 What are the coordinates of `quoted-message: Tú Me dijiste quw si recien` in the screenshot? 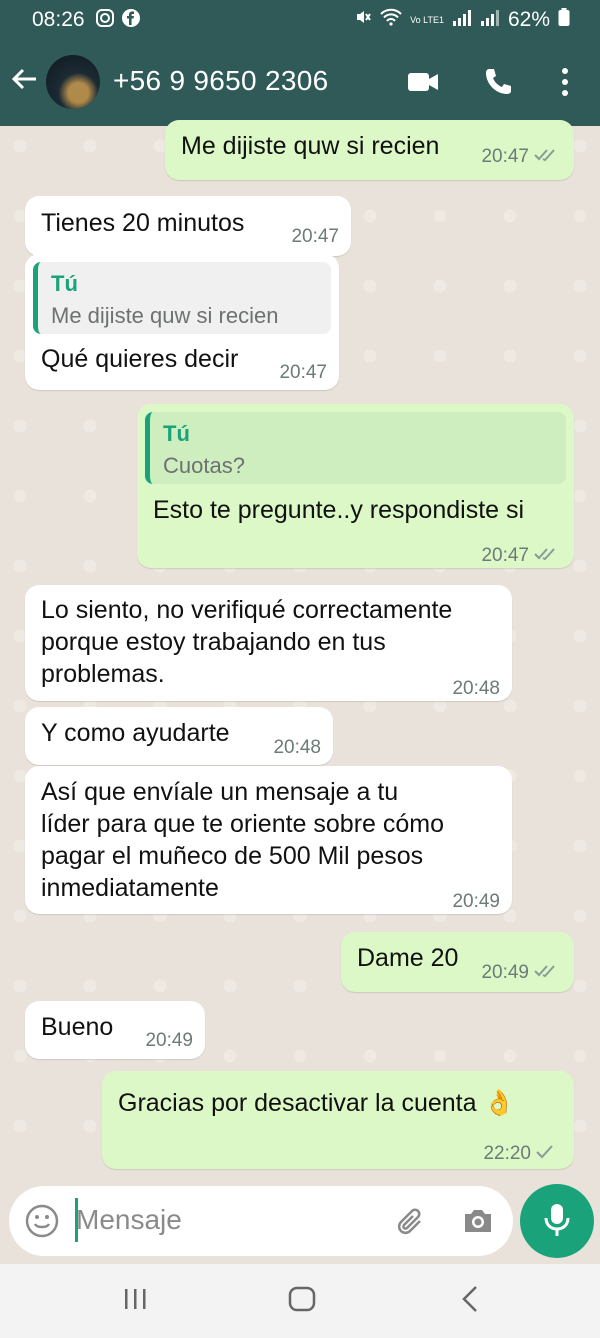 It's located at (182, 298).